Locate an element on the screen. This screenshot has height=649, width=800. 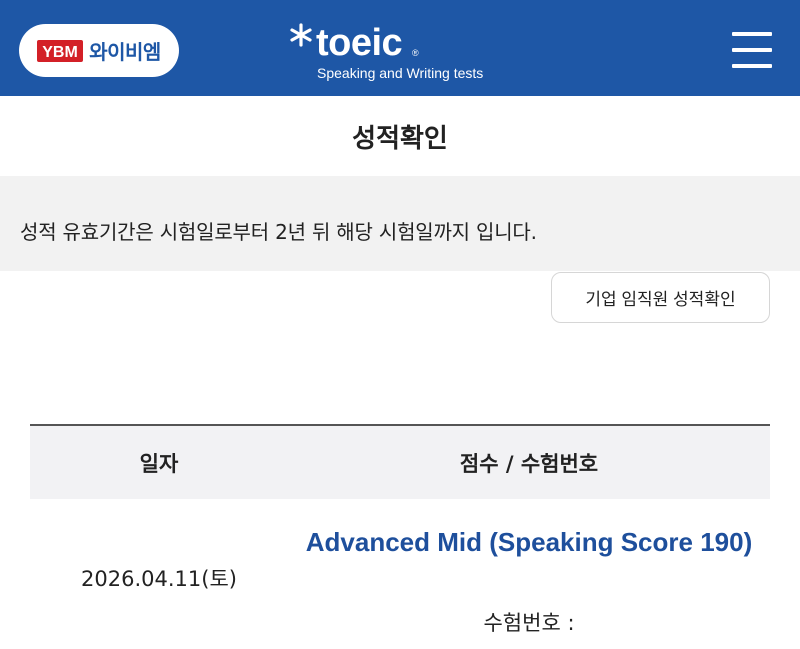
ybm-mark-icon: YBM is located at coordinates (60, 50).